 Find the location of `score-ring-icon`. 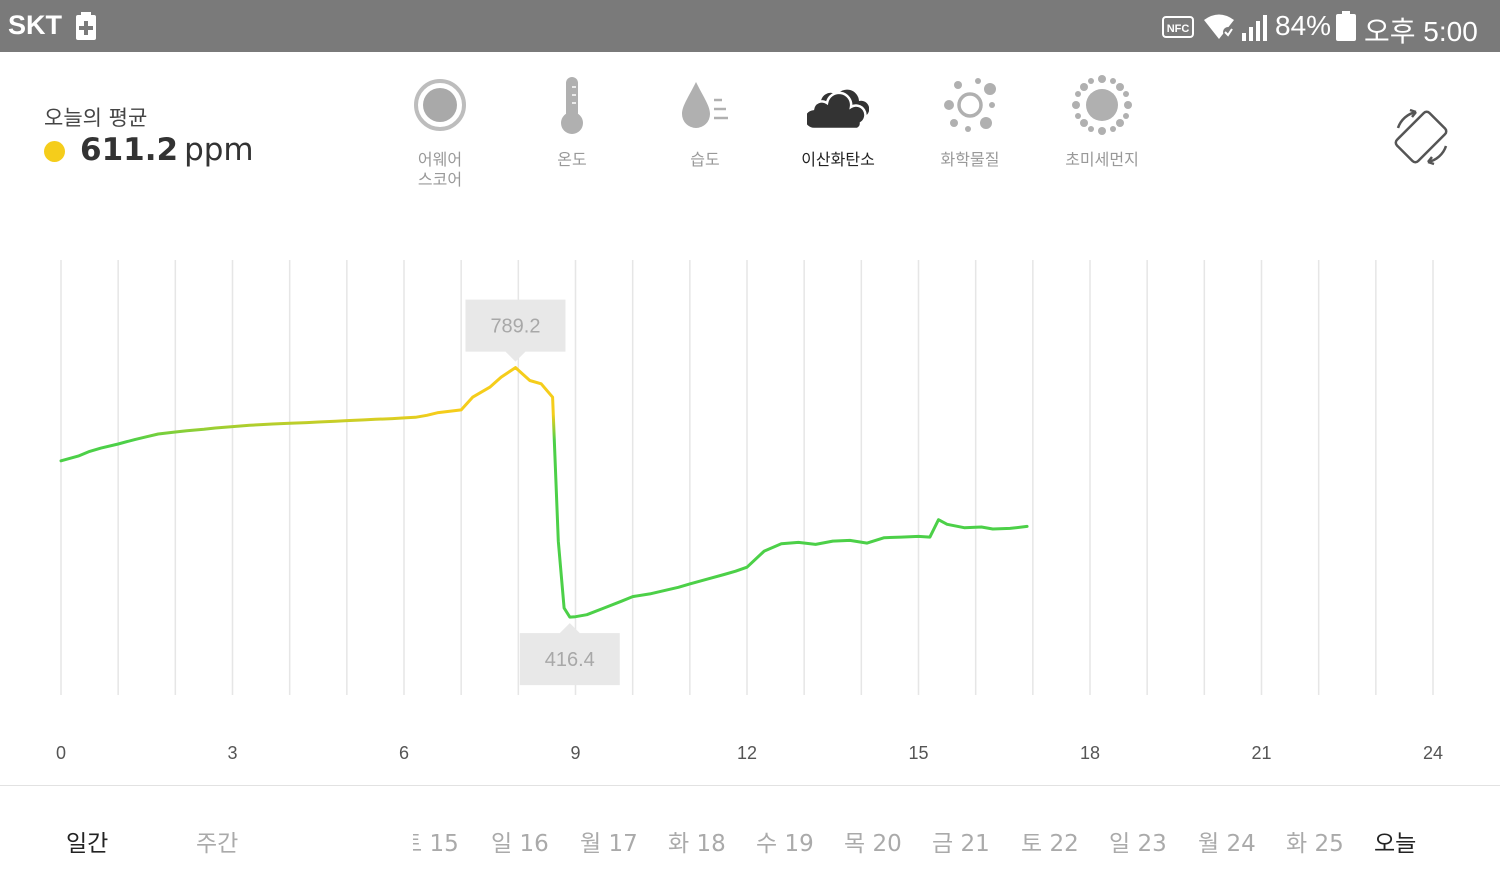

score-ring-icon is located at coordinates (440, 105).